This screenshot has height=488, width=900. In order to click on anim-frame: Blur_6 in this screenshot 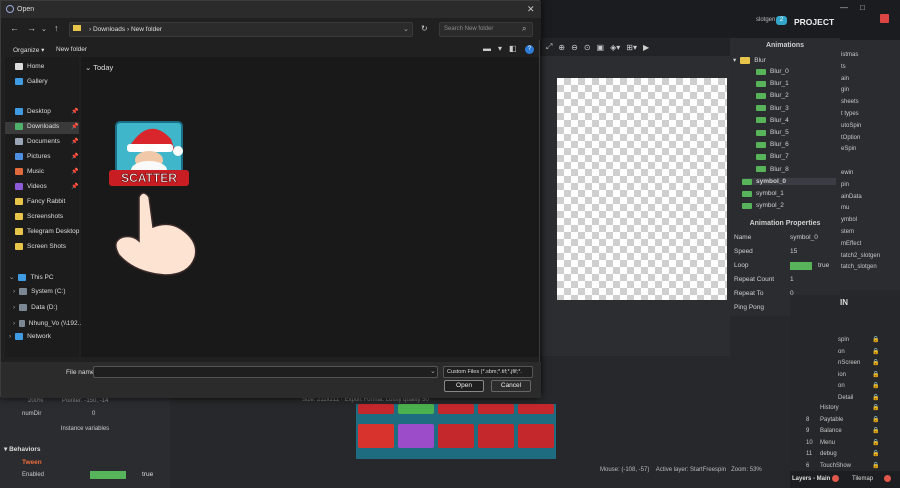, I will do `click(772, 144)`.